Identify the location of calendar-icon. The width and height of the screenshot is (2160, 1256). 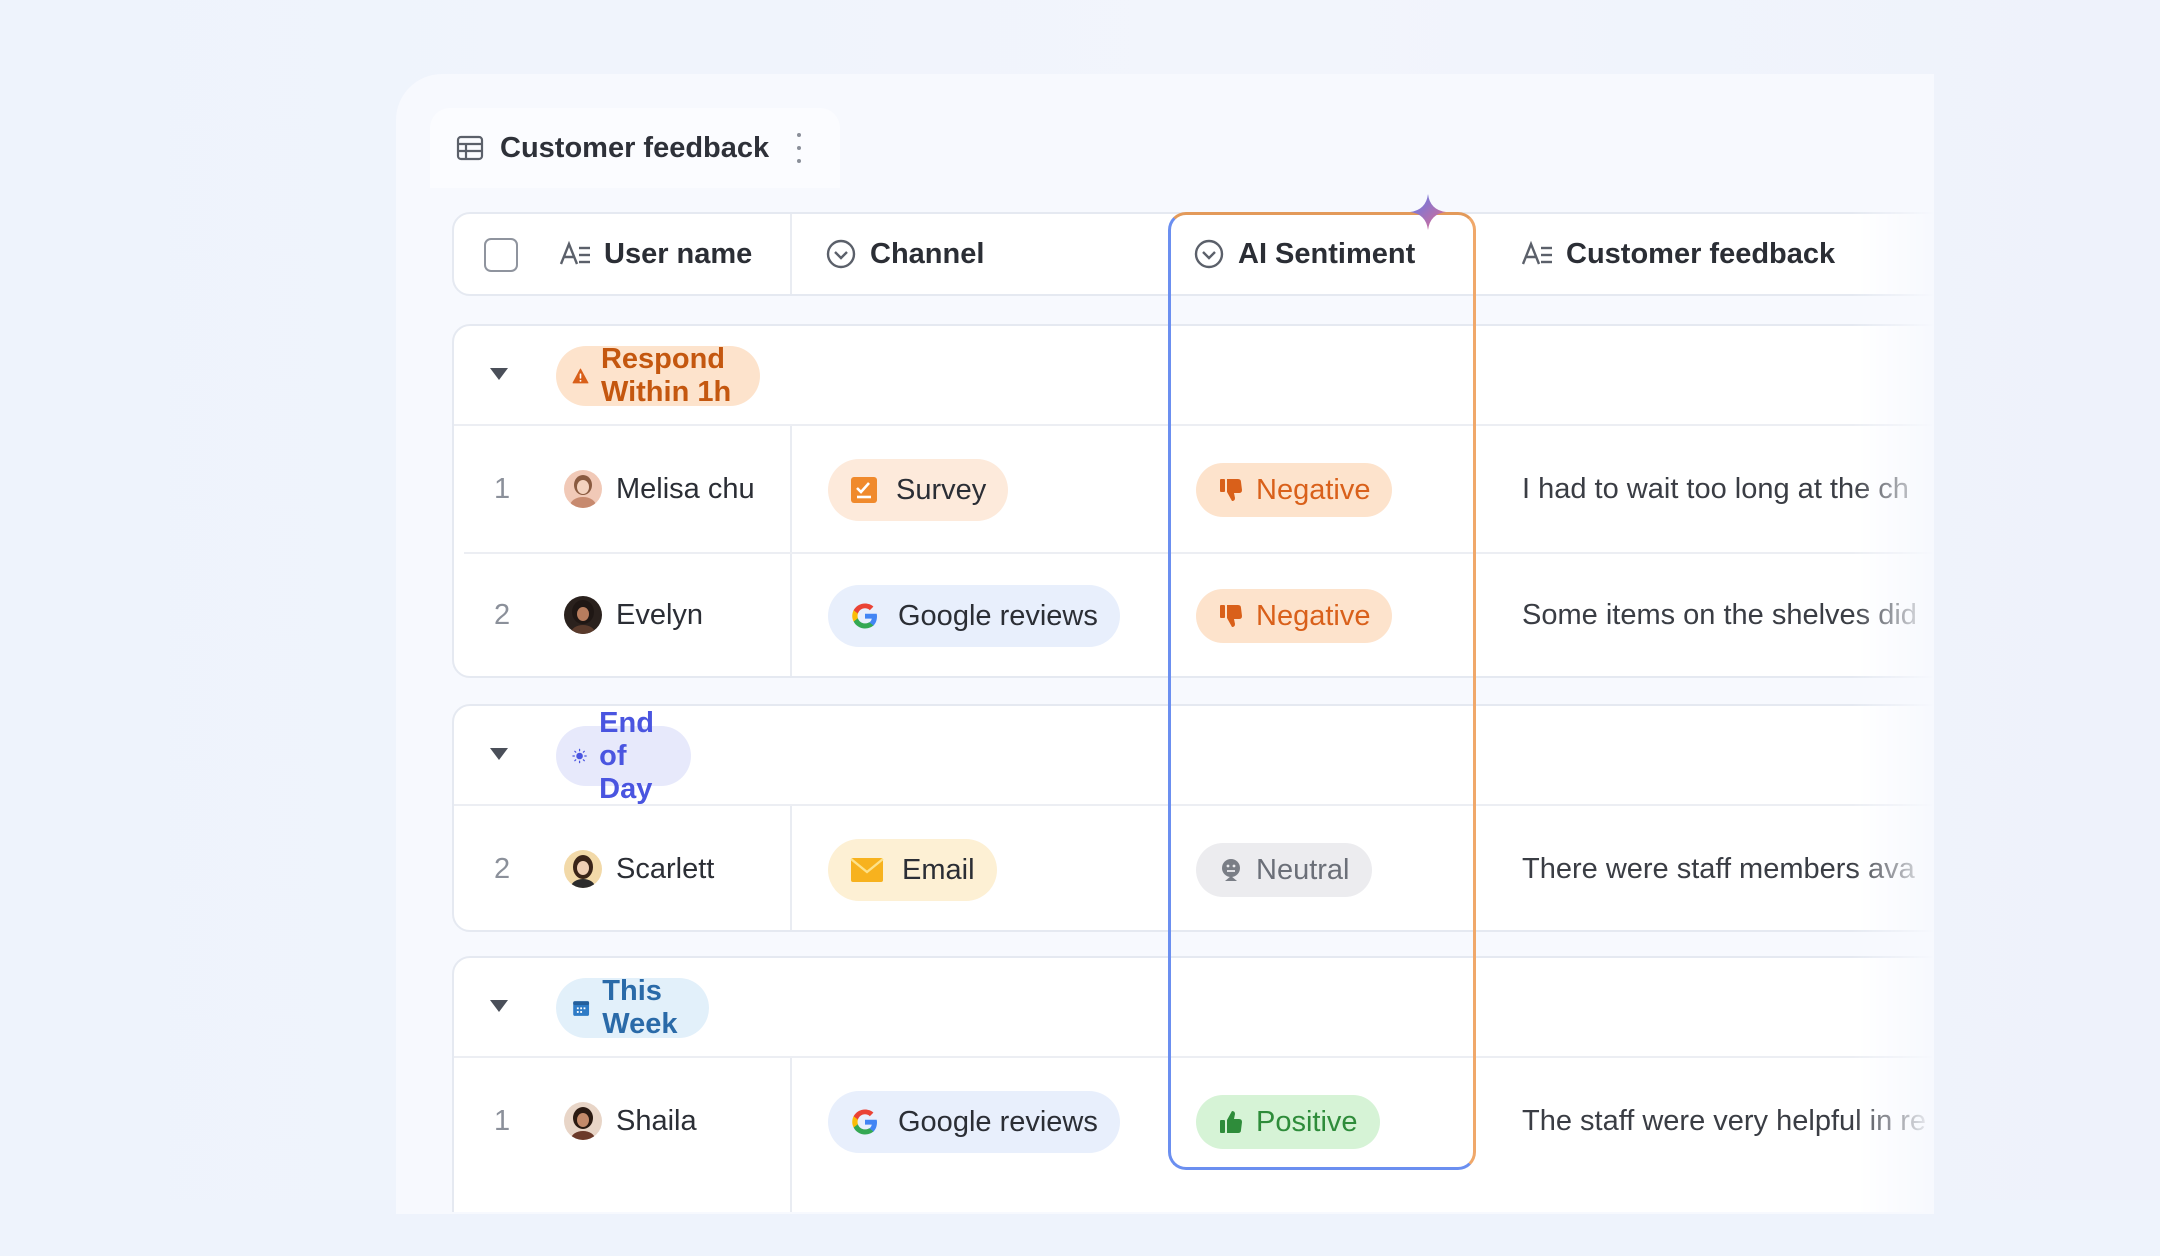
(581, 1008).